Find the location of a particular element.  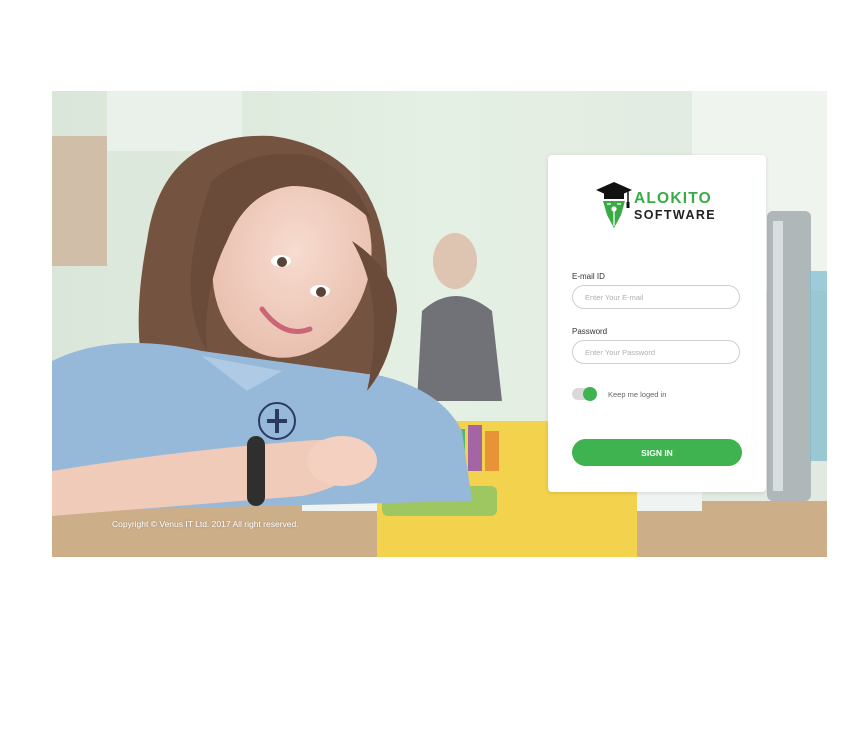

brand-logo: ALOKITO SOFTWARE is located at coordinates (661, 205).